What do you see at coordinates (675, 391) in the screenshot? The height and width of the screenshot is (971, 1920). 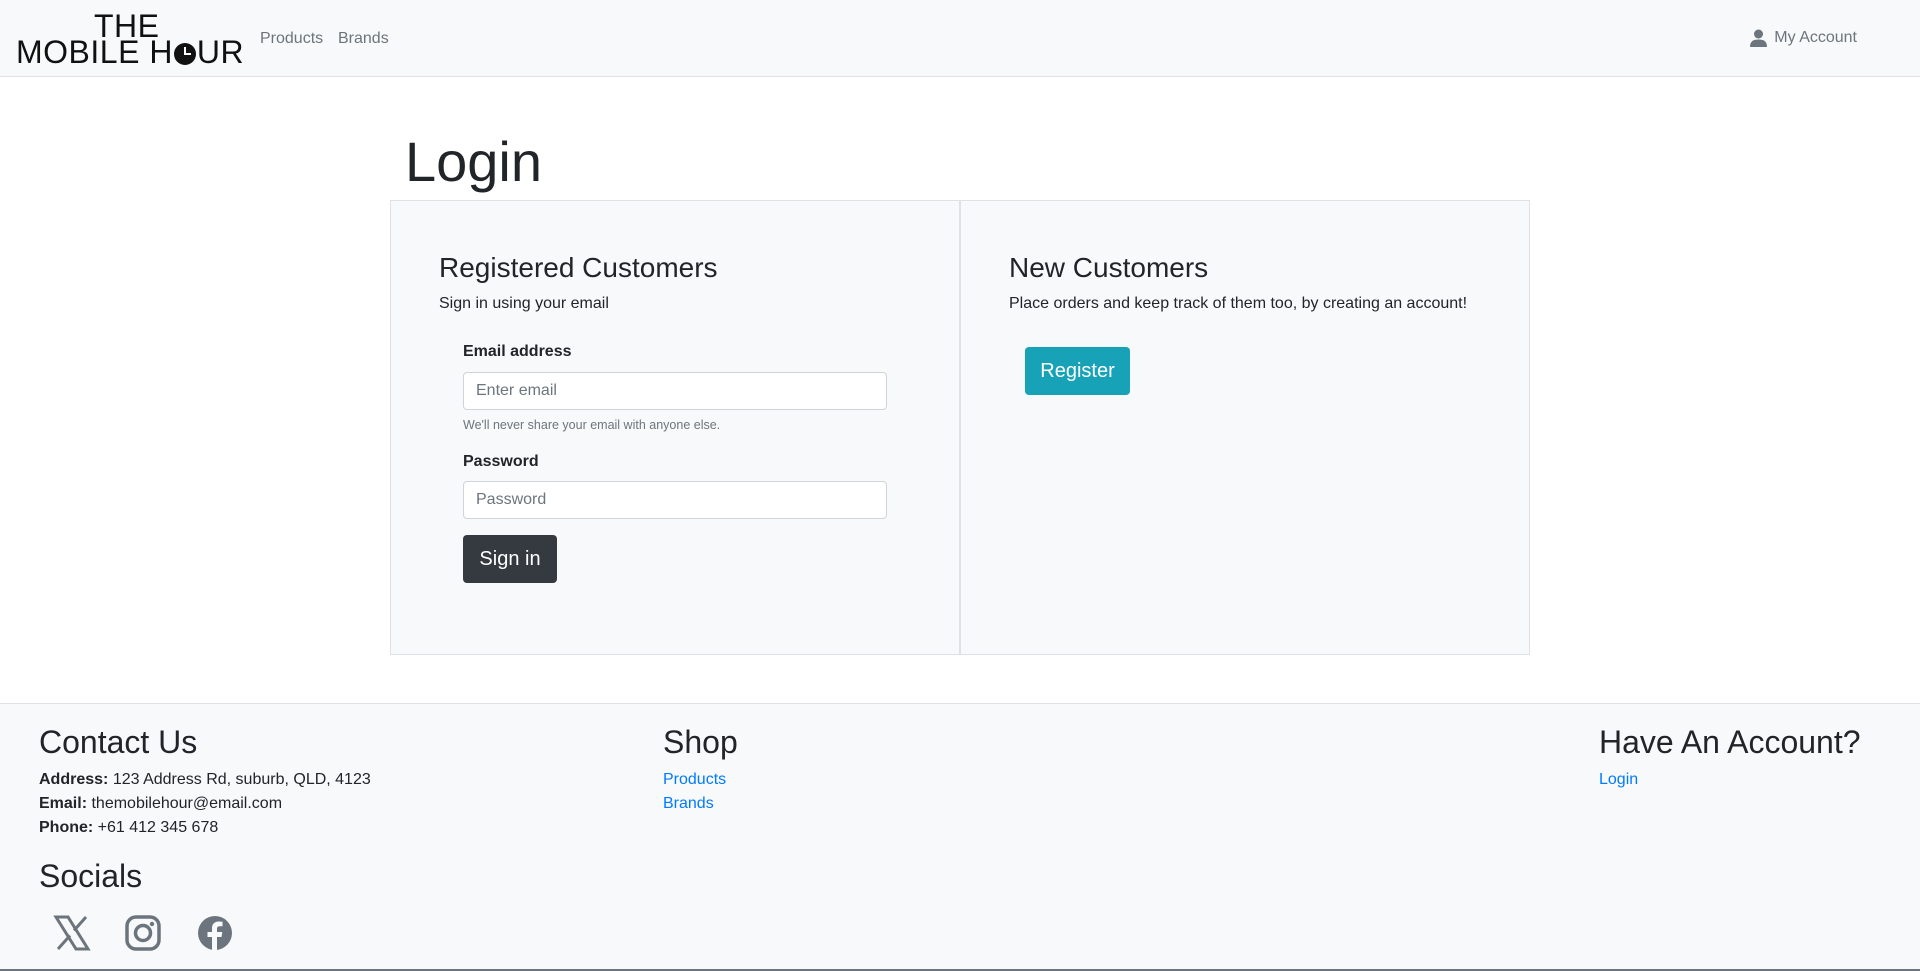 I see `email-field` at bounding box center [675, 391].